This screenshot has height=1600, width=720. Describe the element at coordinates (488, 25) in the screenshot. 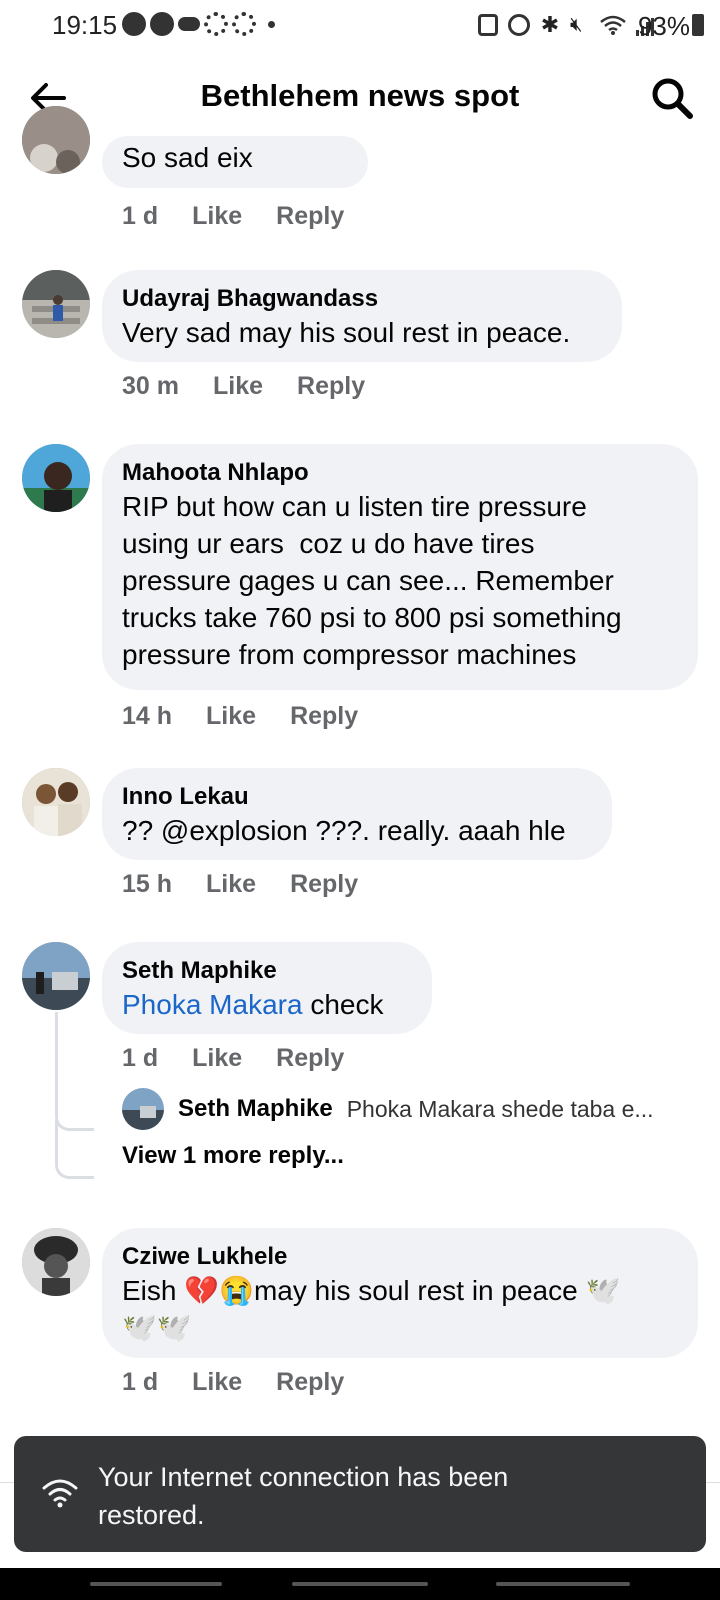

I see `storage-icon` at that location.